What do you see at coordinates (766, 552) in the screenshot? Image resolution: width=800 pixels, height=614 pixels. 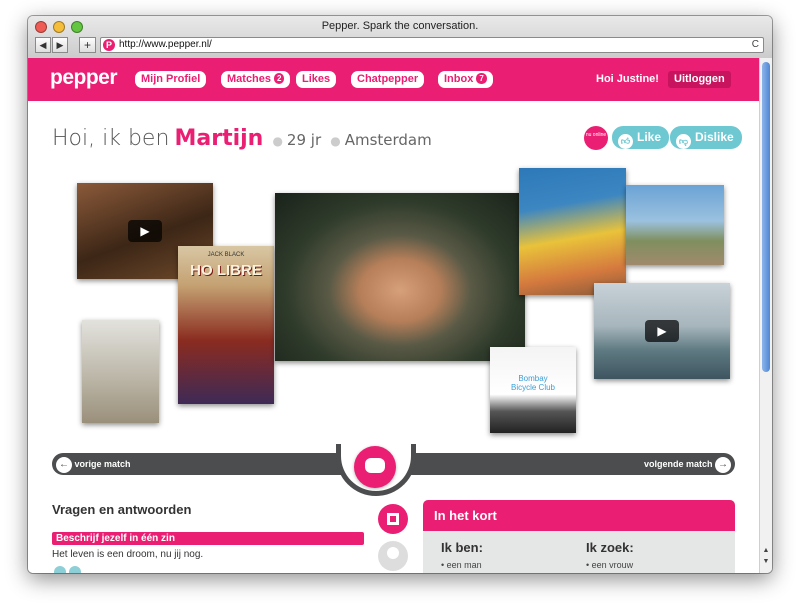 I see `scroll-up-icon: ▲` at bounding box center [766, 552].